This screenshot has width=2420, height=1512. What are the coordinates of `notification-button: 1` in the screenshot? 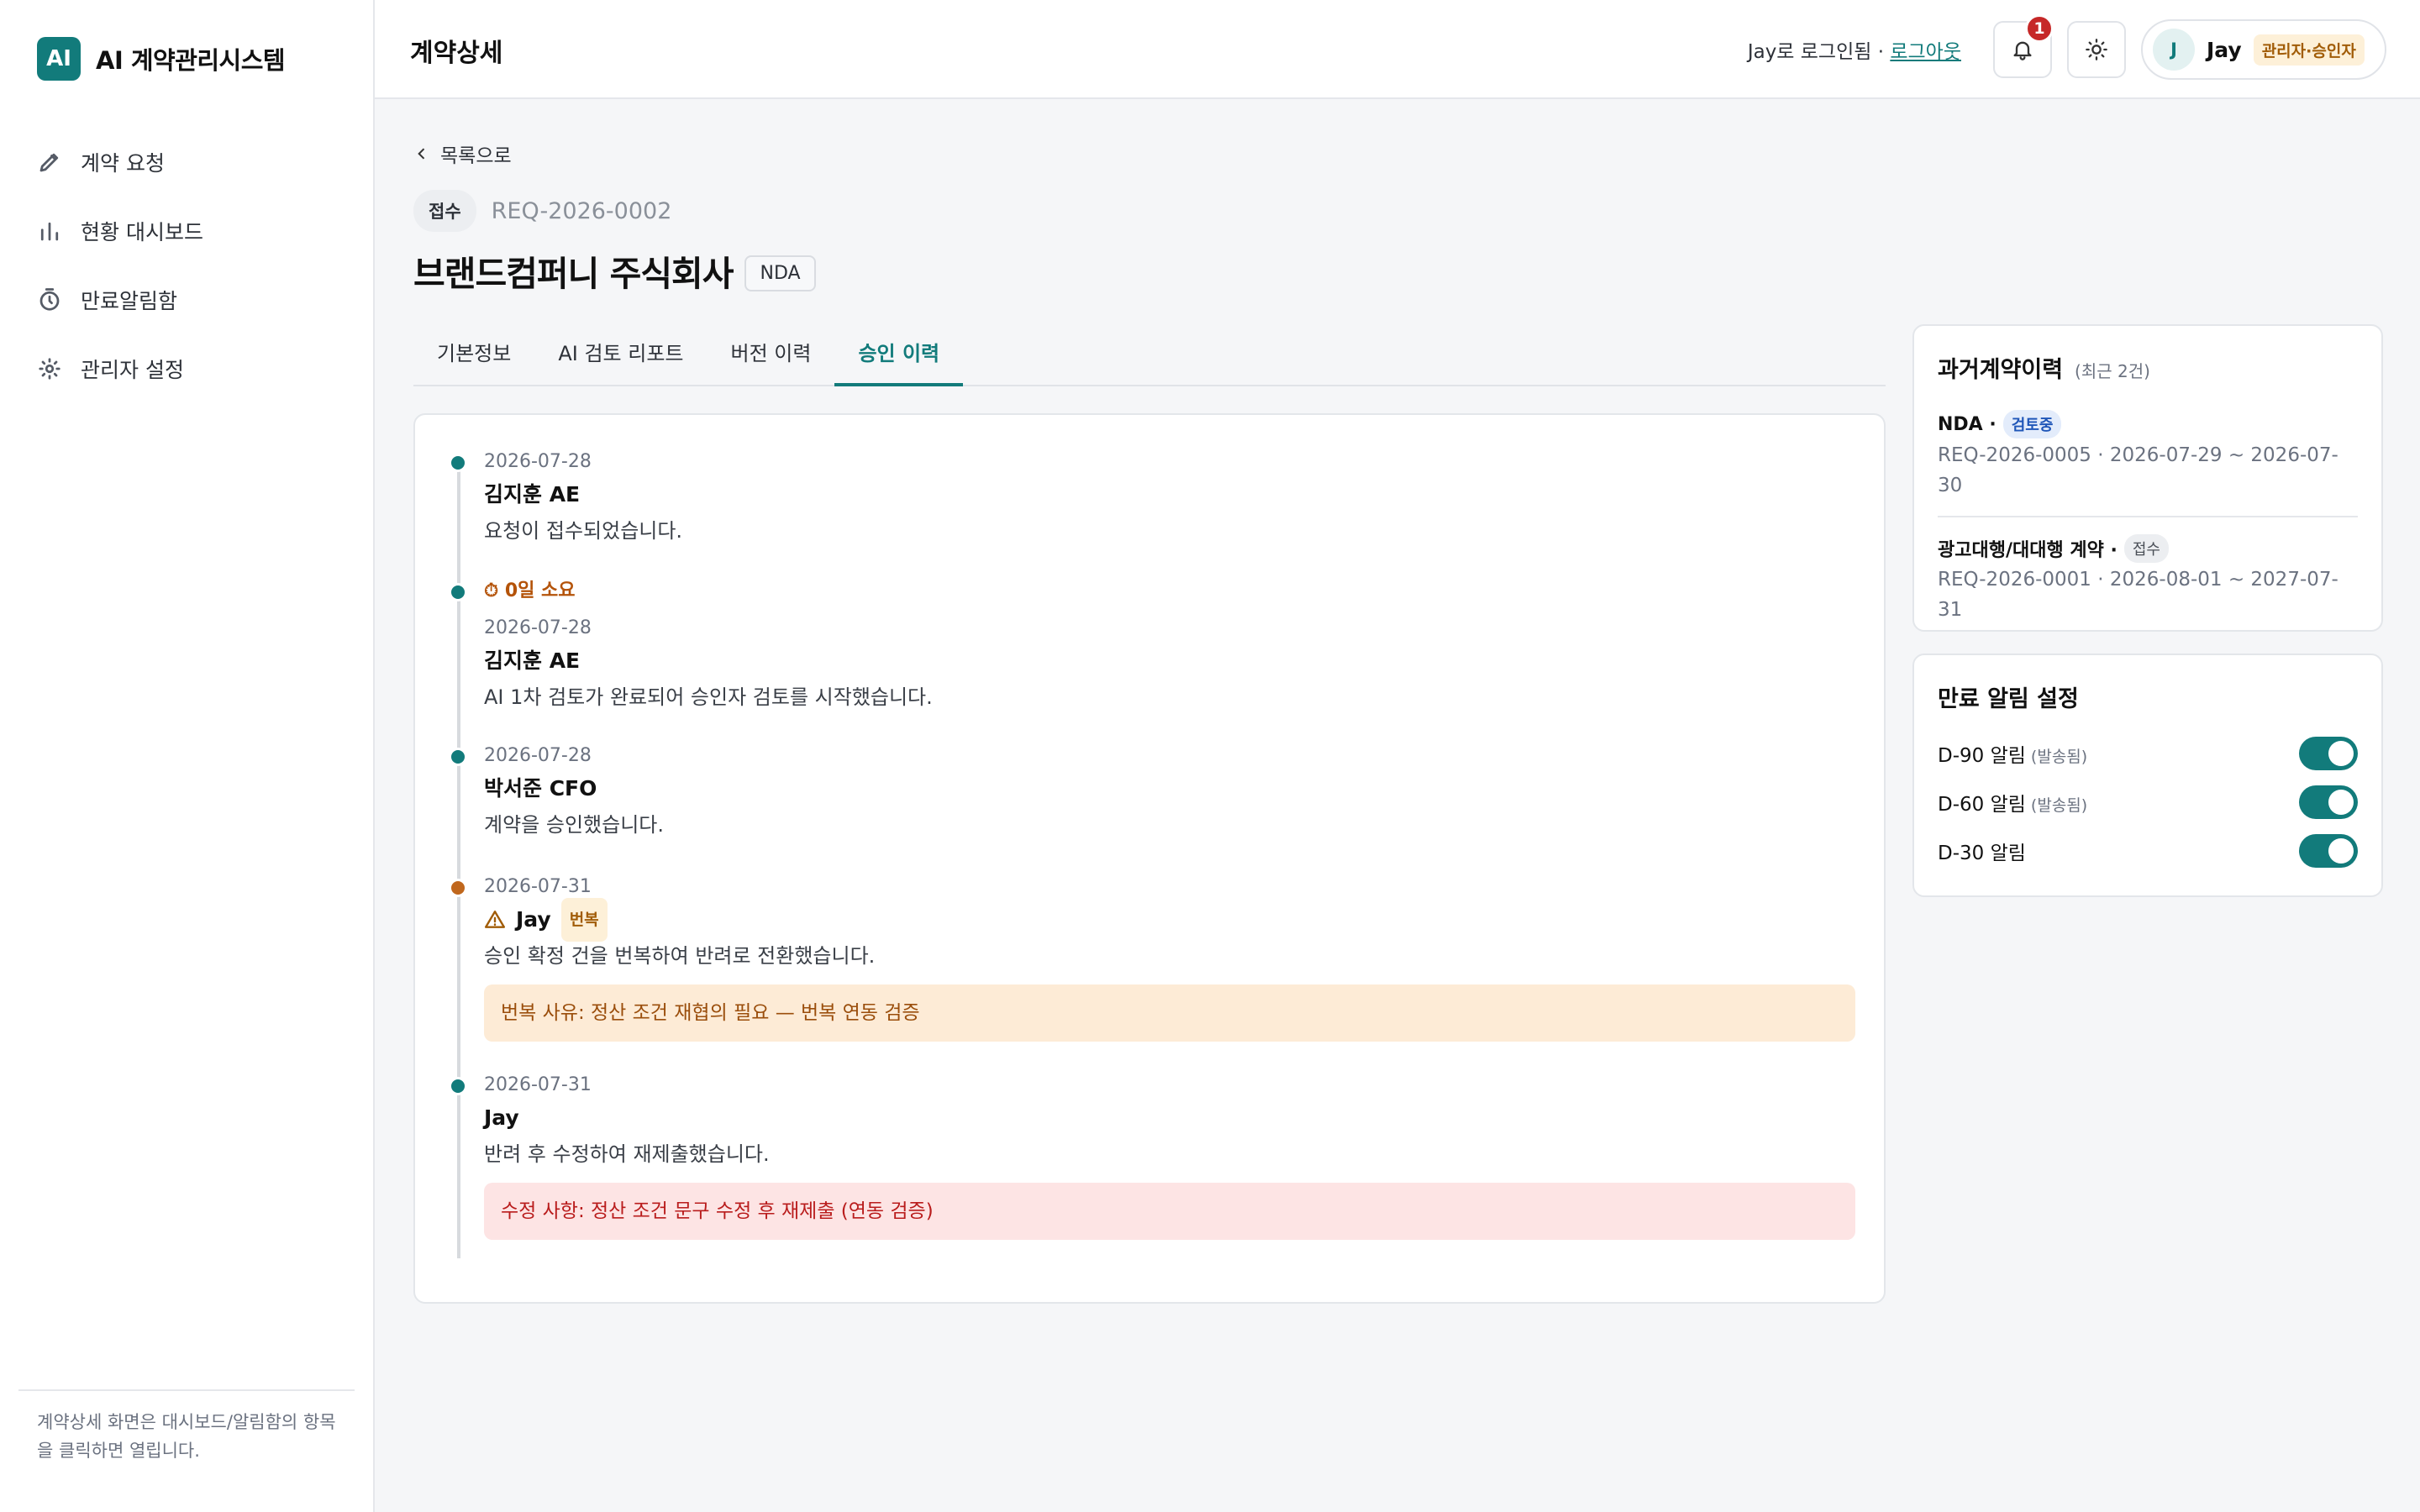 It's located at (2024, 46).